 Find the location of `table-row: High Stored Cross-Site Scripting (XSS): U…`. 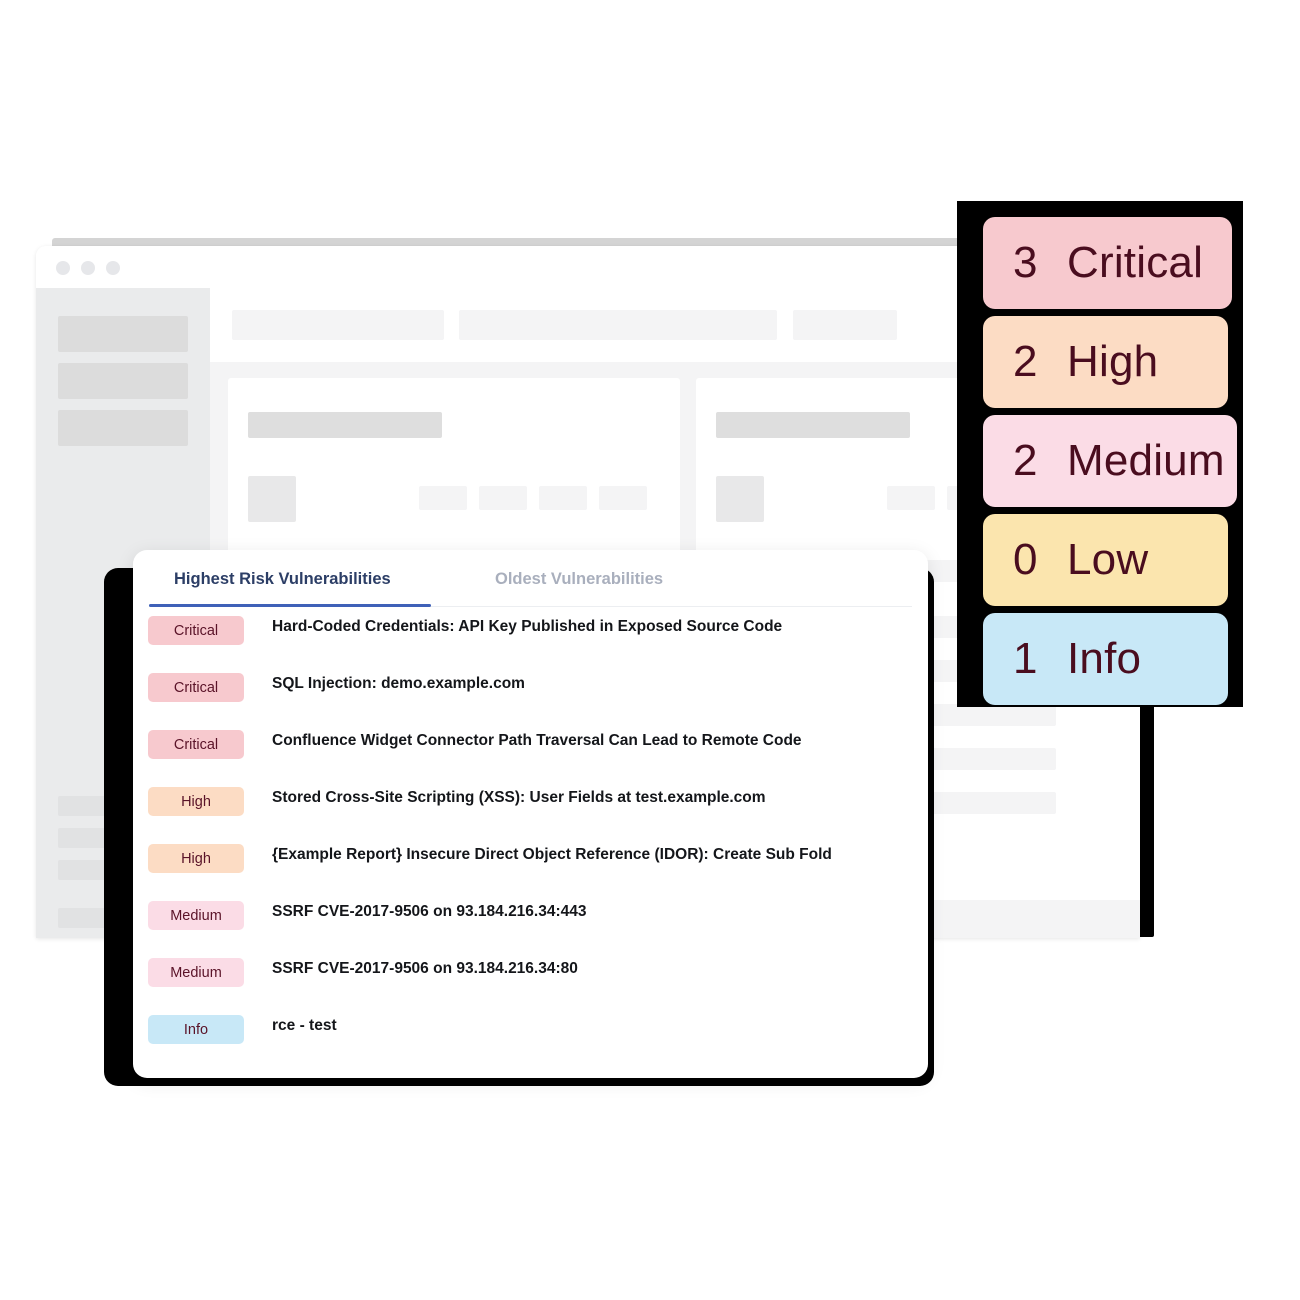

table-row: High Stored Cross-Site Scripting (XSS): U… is located at coordinates (530, 807).